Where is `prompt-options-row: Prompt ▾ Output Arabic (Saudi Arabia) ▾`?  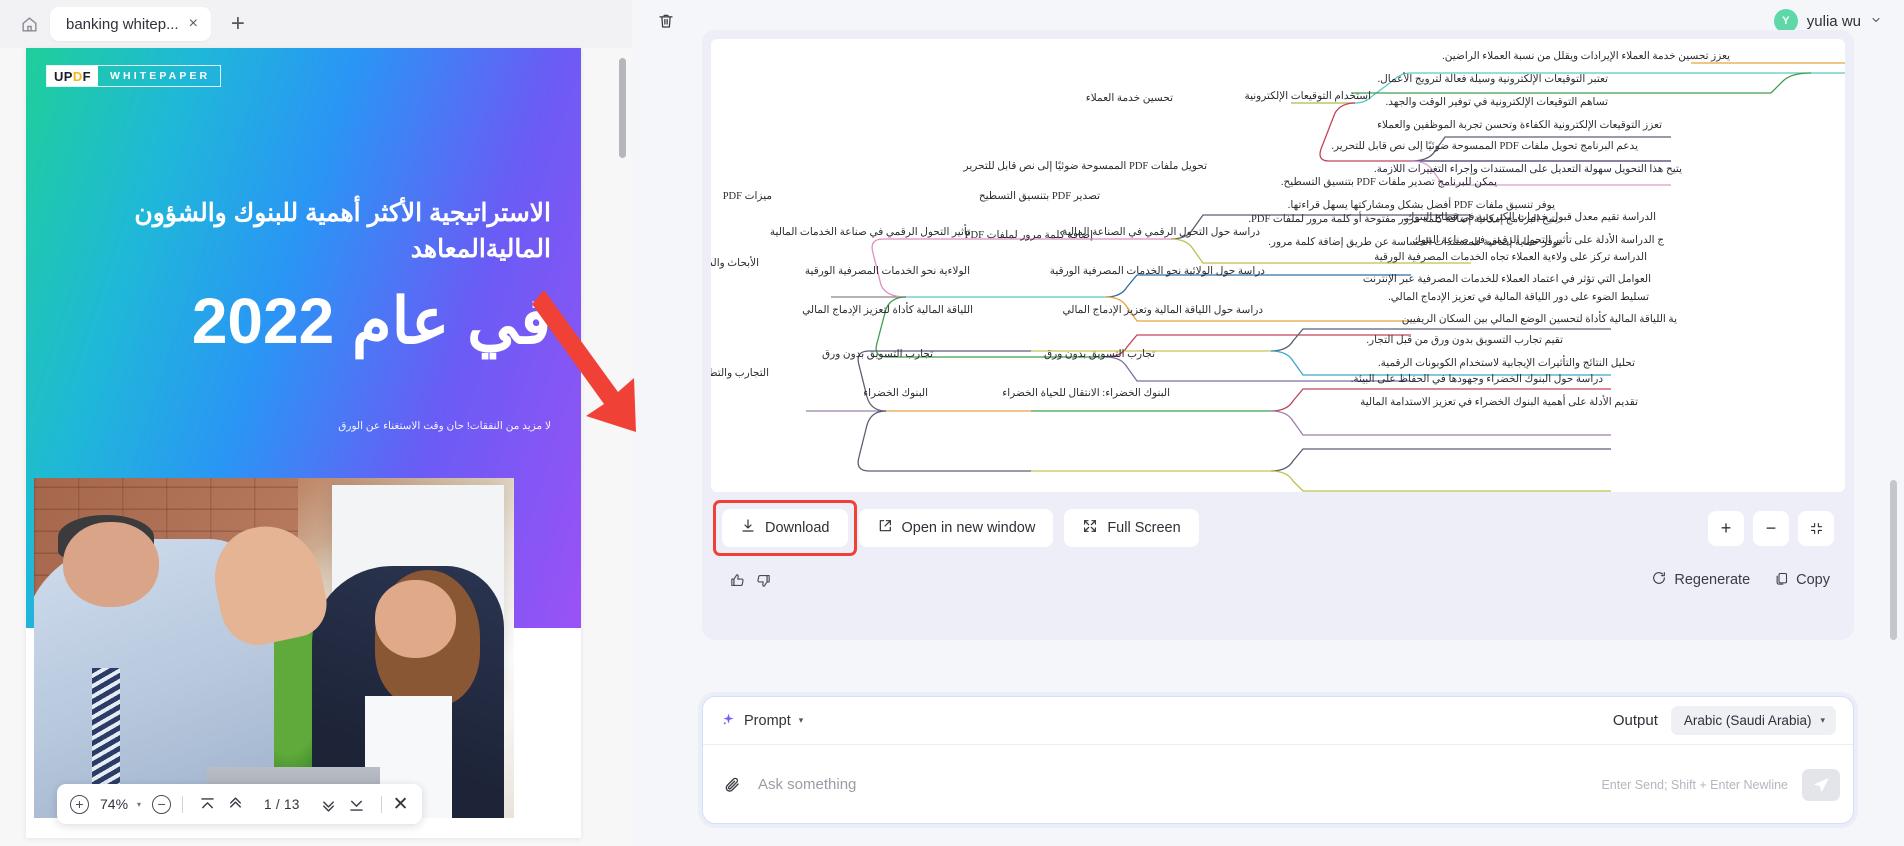
prompt-options-row: Prompt ▾ Output Arabic (Saudi Arabia) ▾ is located at coordinates (1278, 721).